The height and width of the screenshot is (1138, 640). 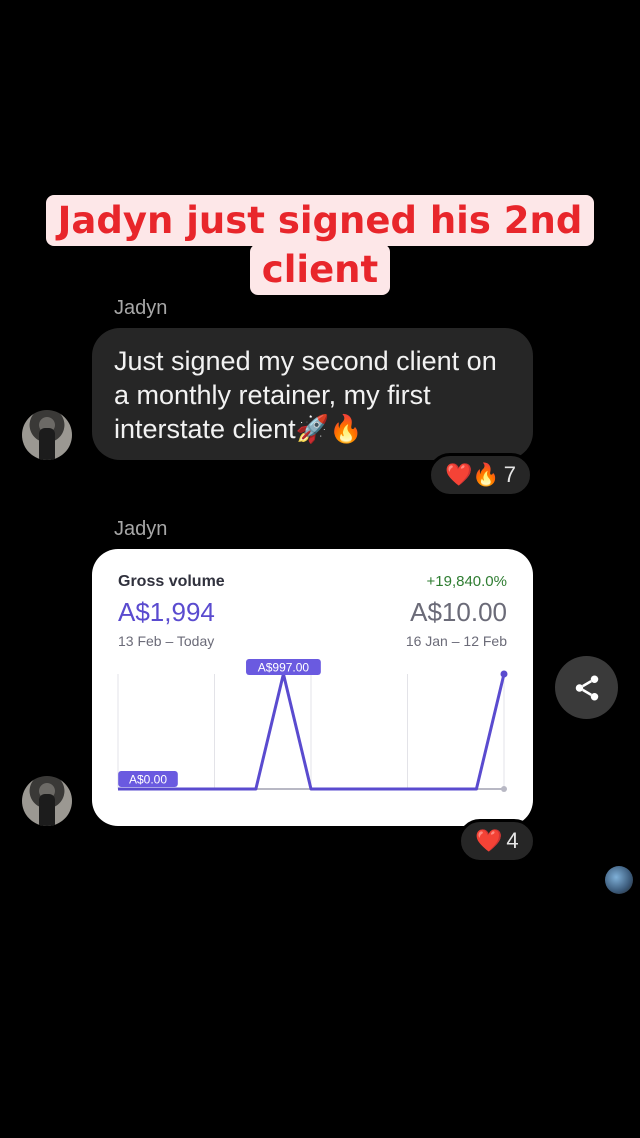 What do you see at coordinates (619, 880) in the screenshot?
I see `read-receipt-avatar` at bounding box center [619, 880].